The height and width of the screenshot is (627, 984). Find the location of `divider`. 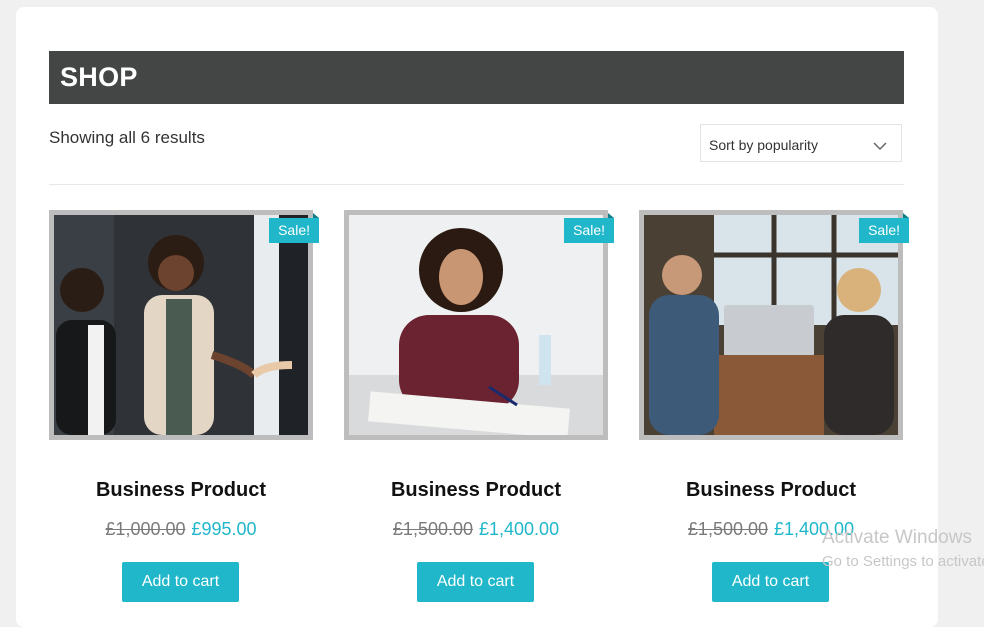

divider is located at coordinates (476, 184).